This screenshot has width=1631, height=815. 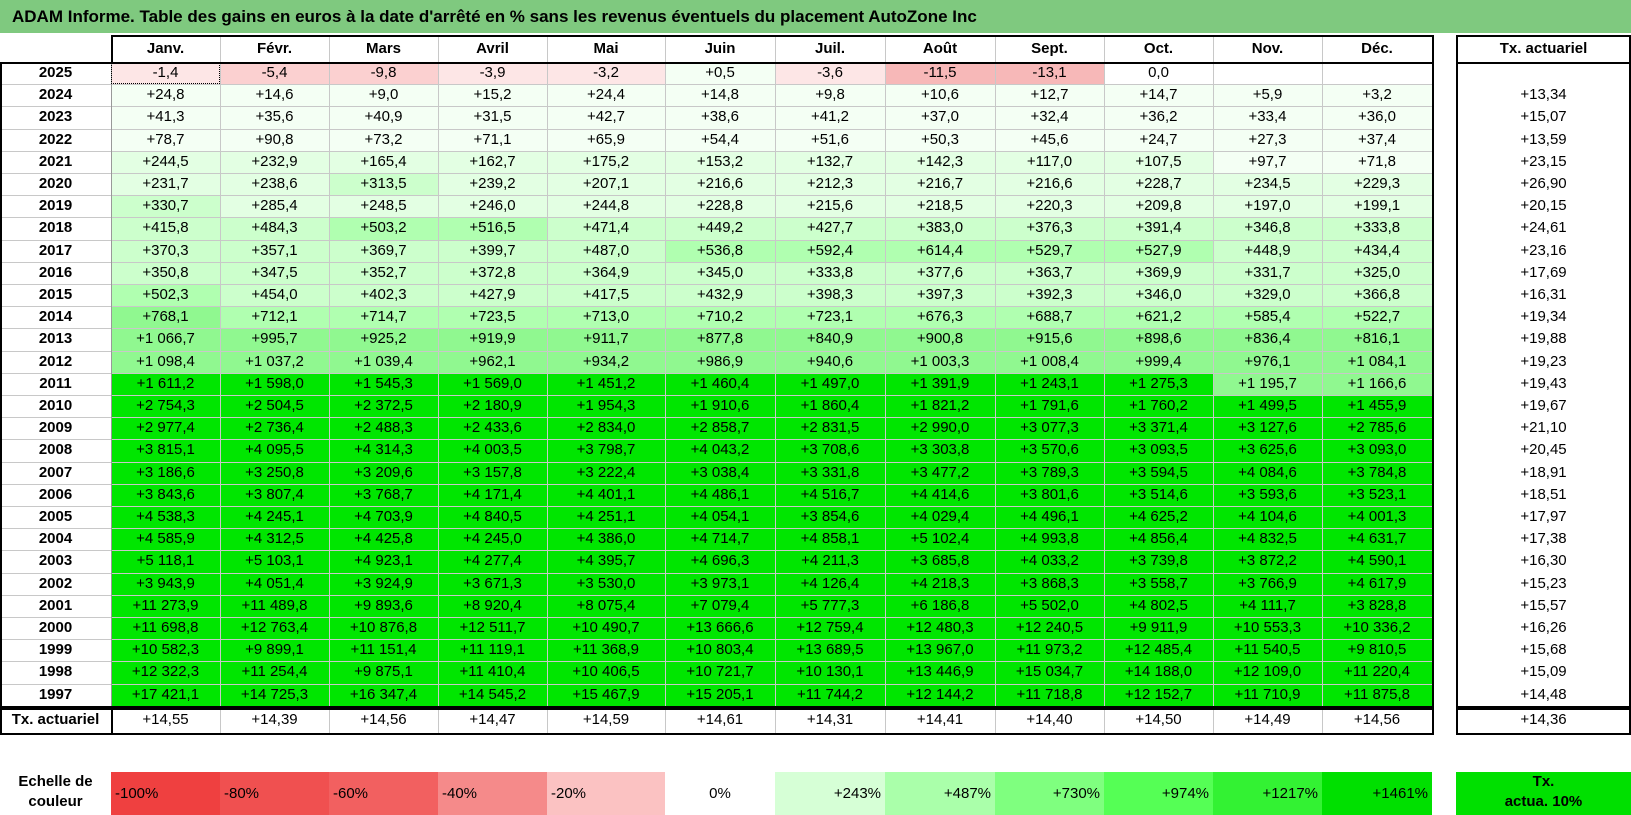 I want to click on gain-cell: +3 038,4, so click(x=720, y=472).